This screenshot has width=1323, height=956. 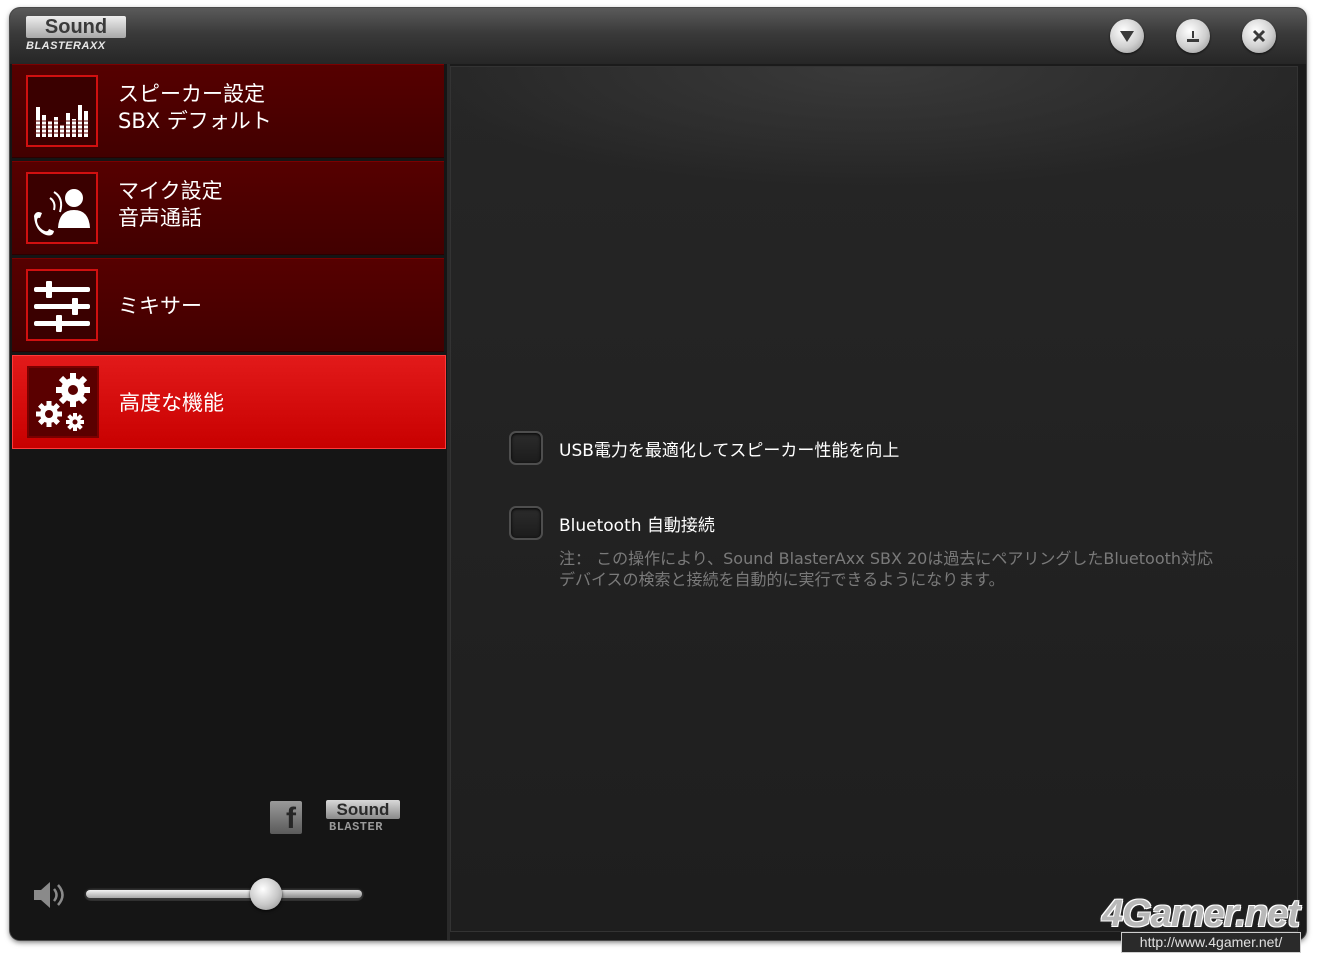 What do you see at coordinates (62, 305) in the screenshot?
I see `mixer-sliders-icon` at bounding box center [62, 305].